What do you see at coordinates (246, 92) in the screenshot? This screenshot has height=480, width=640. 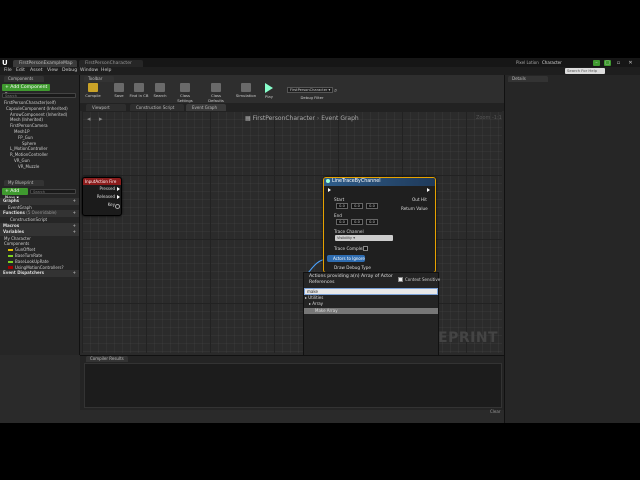 I see `simulation-button: Simulation` at bounding box center [246, 92].